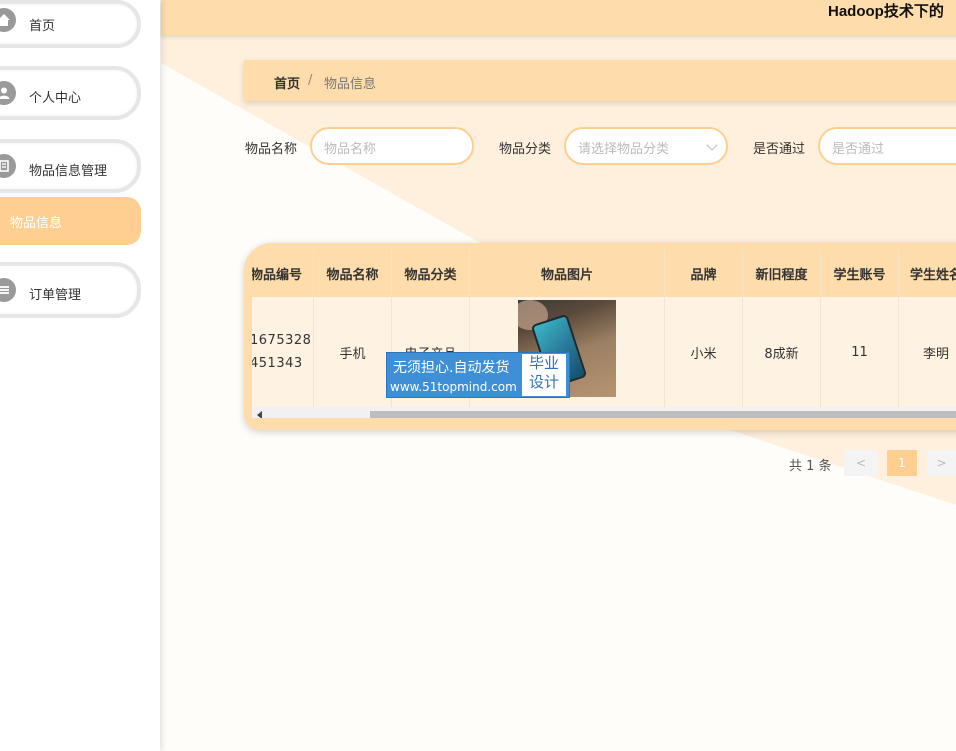 The width and height of the screenshot is (956, 751). Describe the element at coordinates (392, 146) in the screenshot. I see `goods-name-input: 物品名称` at that location.